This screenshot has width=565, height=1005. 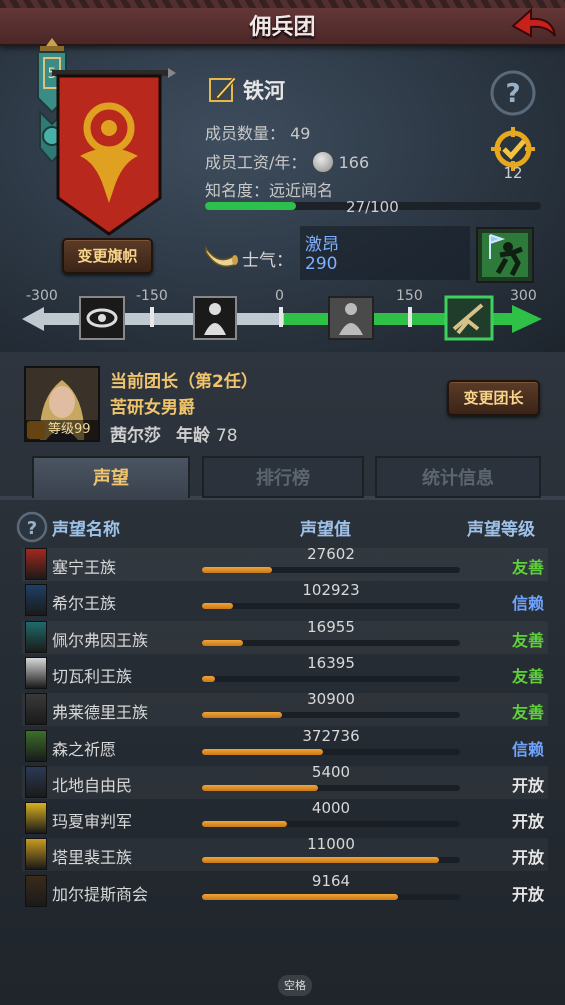 I want to click on captain-title: 当前团长（第2任）, so click(x=184, y=382).